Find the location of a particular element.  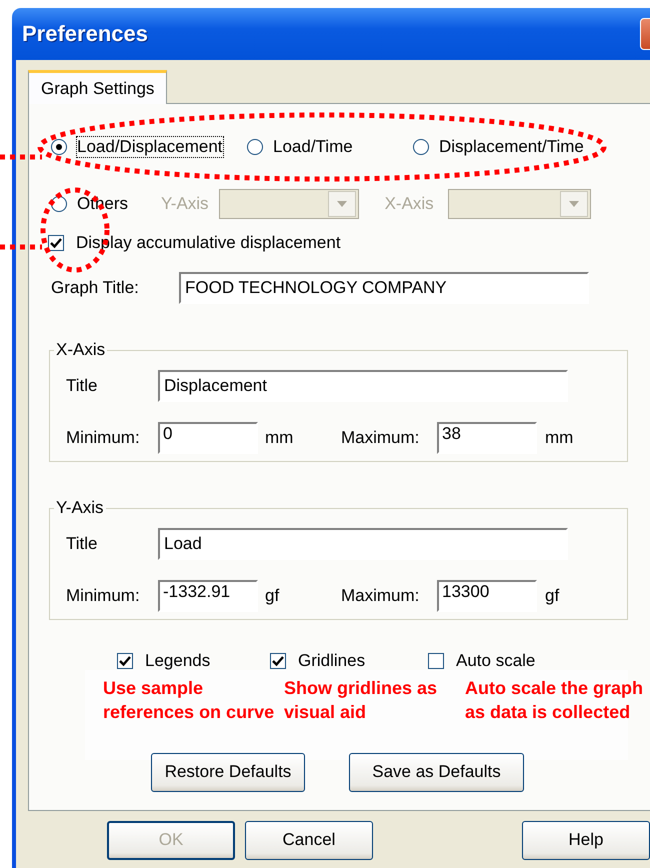

checkbox-label: Display accumulative displacement is located at coordinates (208, 243).